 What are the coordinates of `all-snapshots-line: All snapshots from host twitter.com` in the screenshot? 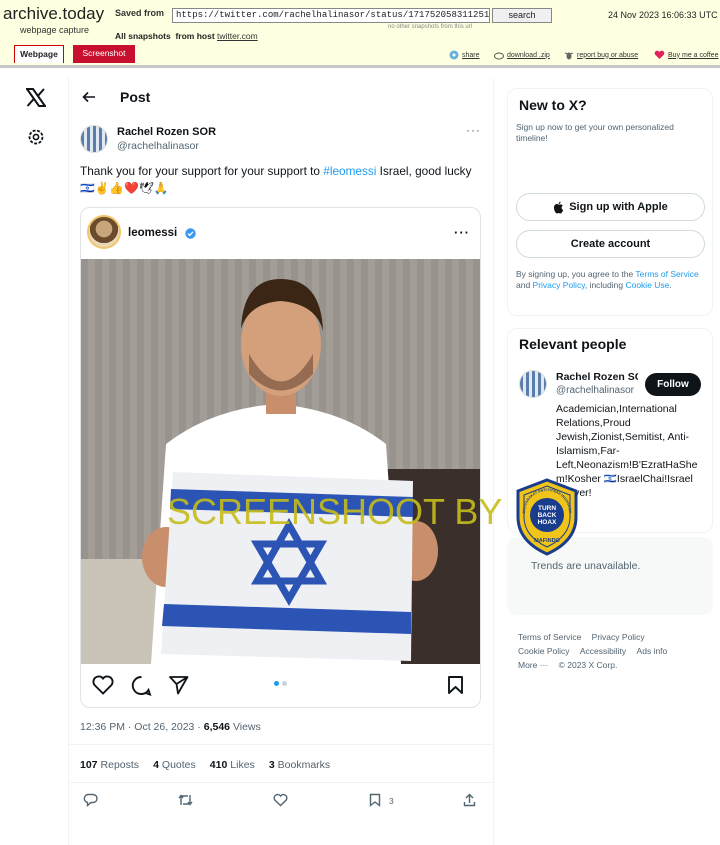 It's located at (186, 36).